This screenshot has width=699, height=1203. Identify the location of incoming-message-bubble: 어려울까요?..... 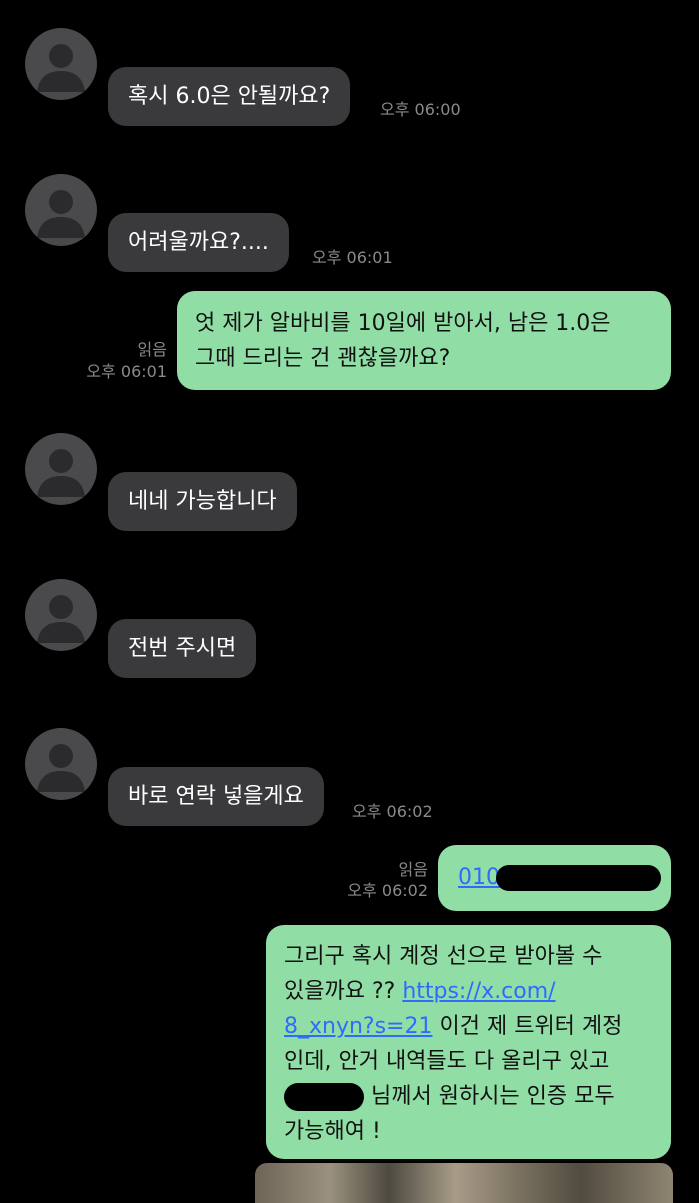
(198, 242).